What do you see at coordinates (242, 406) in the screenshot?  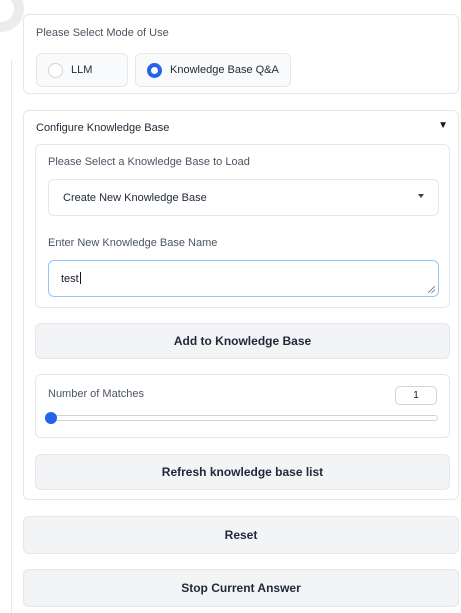 I see `matches-slider-group: Number of Matches 1` at bounding box center [242, 406].